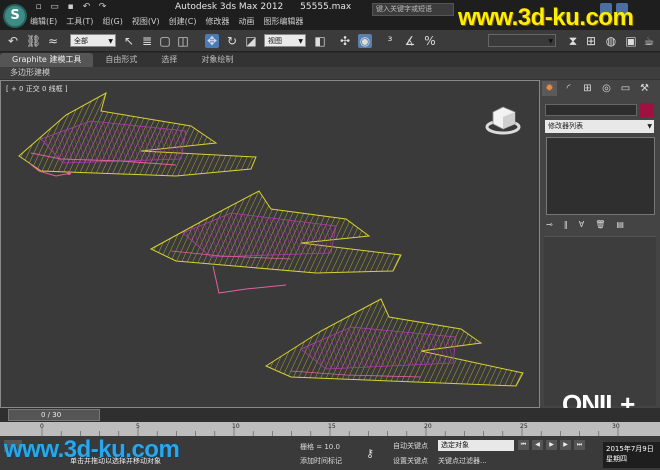 This screenshot has height=470, width=660. I want to click on playback-controls: ⏮ ◀ ▶ ▶ ⏭, so click(551, 445).